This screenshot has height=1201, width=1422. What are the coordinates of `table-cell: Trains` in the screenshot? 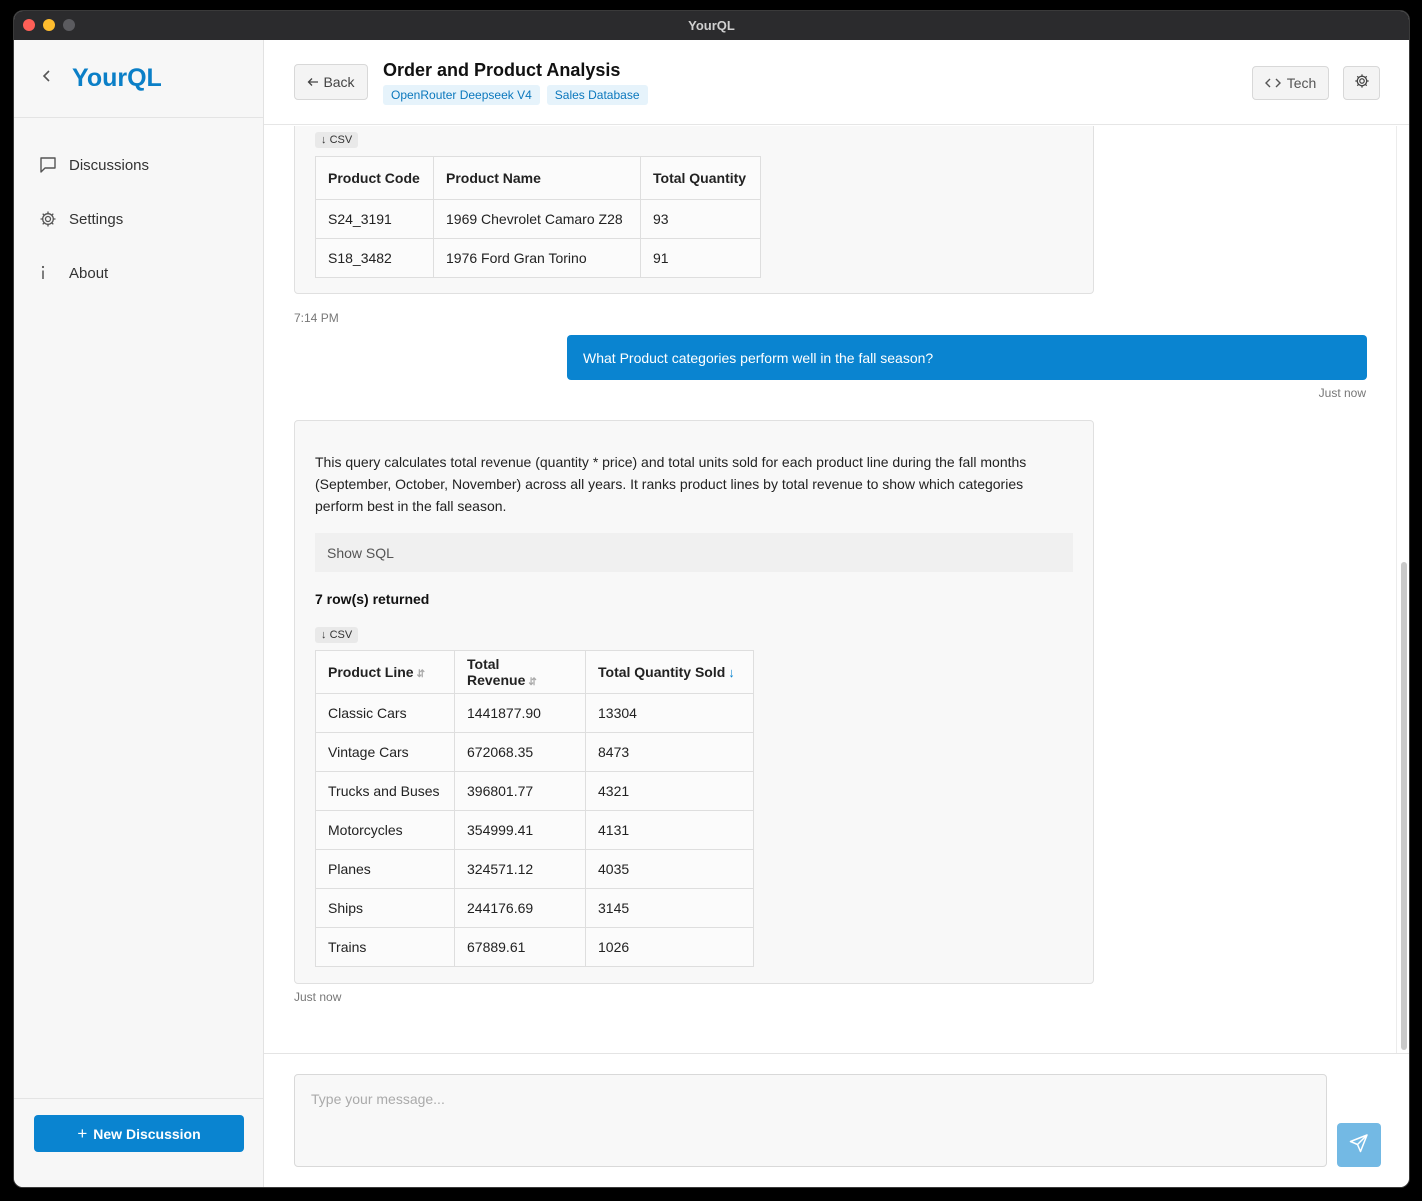 It's located at (385, 947).